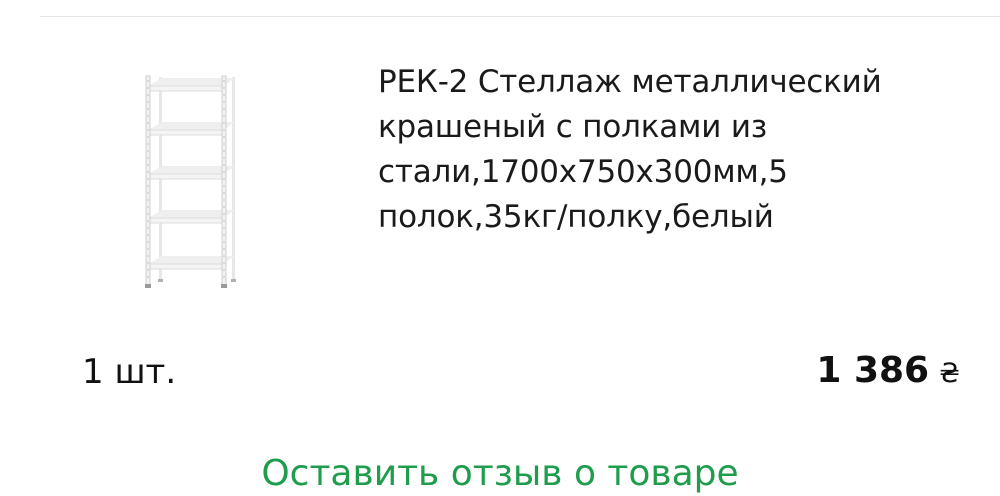 The image size is (1000, 496). What do you see at coordinates (520, 16) in the screenshot?
I see `top-divider` at bounding box center [520, 16].